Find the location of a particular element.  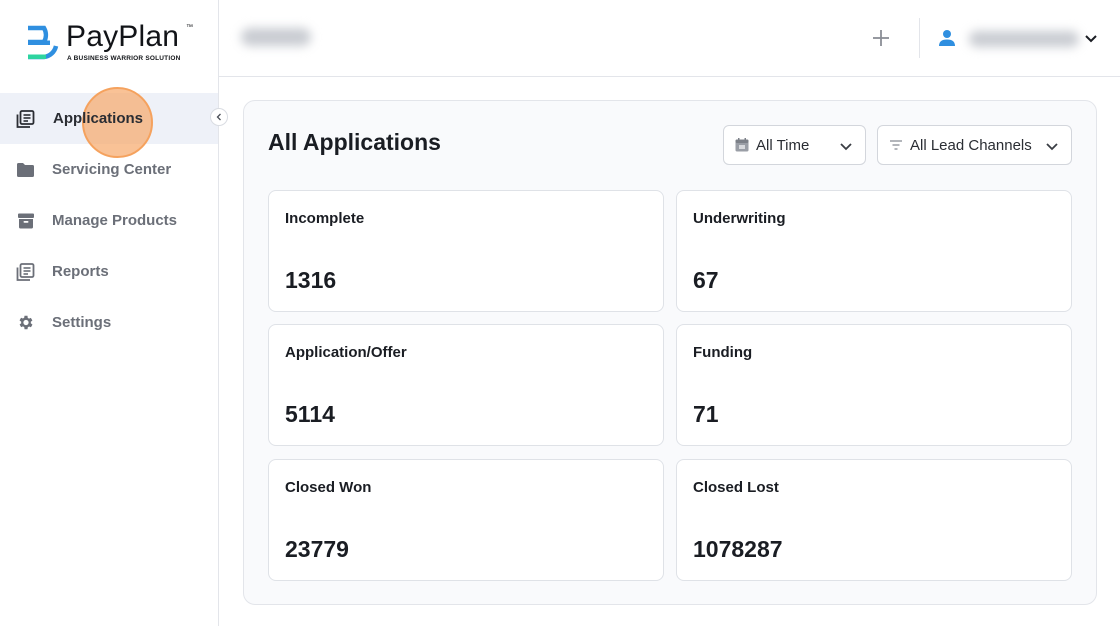

page-title: All Applications is located at coordinates (354, 142).